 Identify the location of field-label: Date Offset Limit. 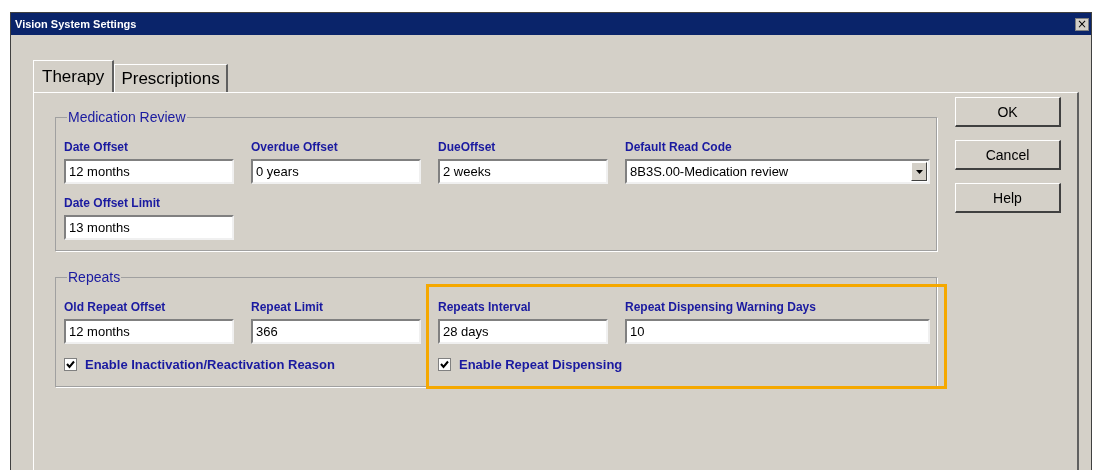
(112, 203).